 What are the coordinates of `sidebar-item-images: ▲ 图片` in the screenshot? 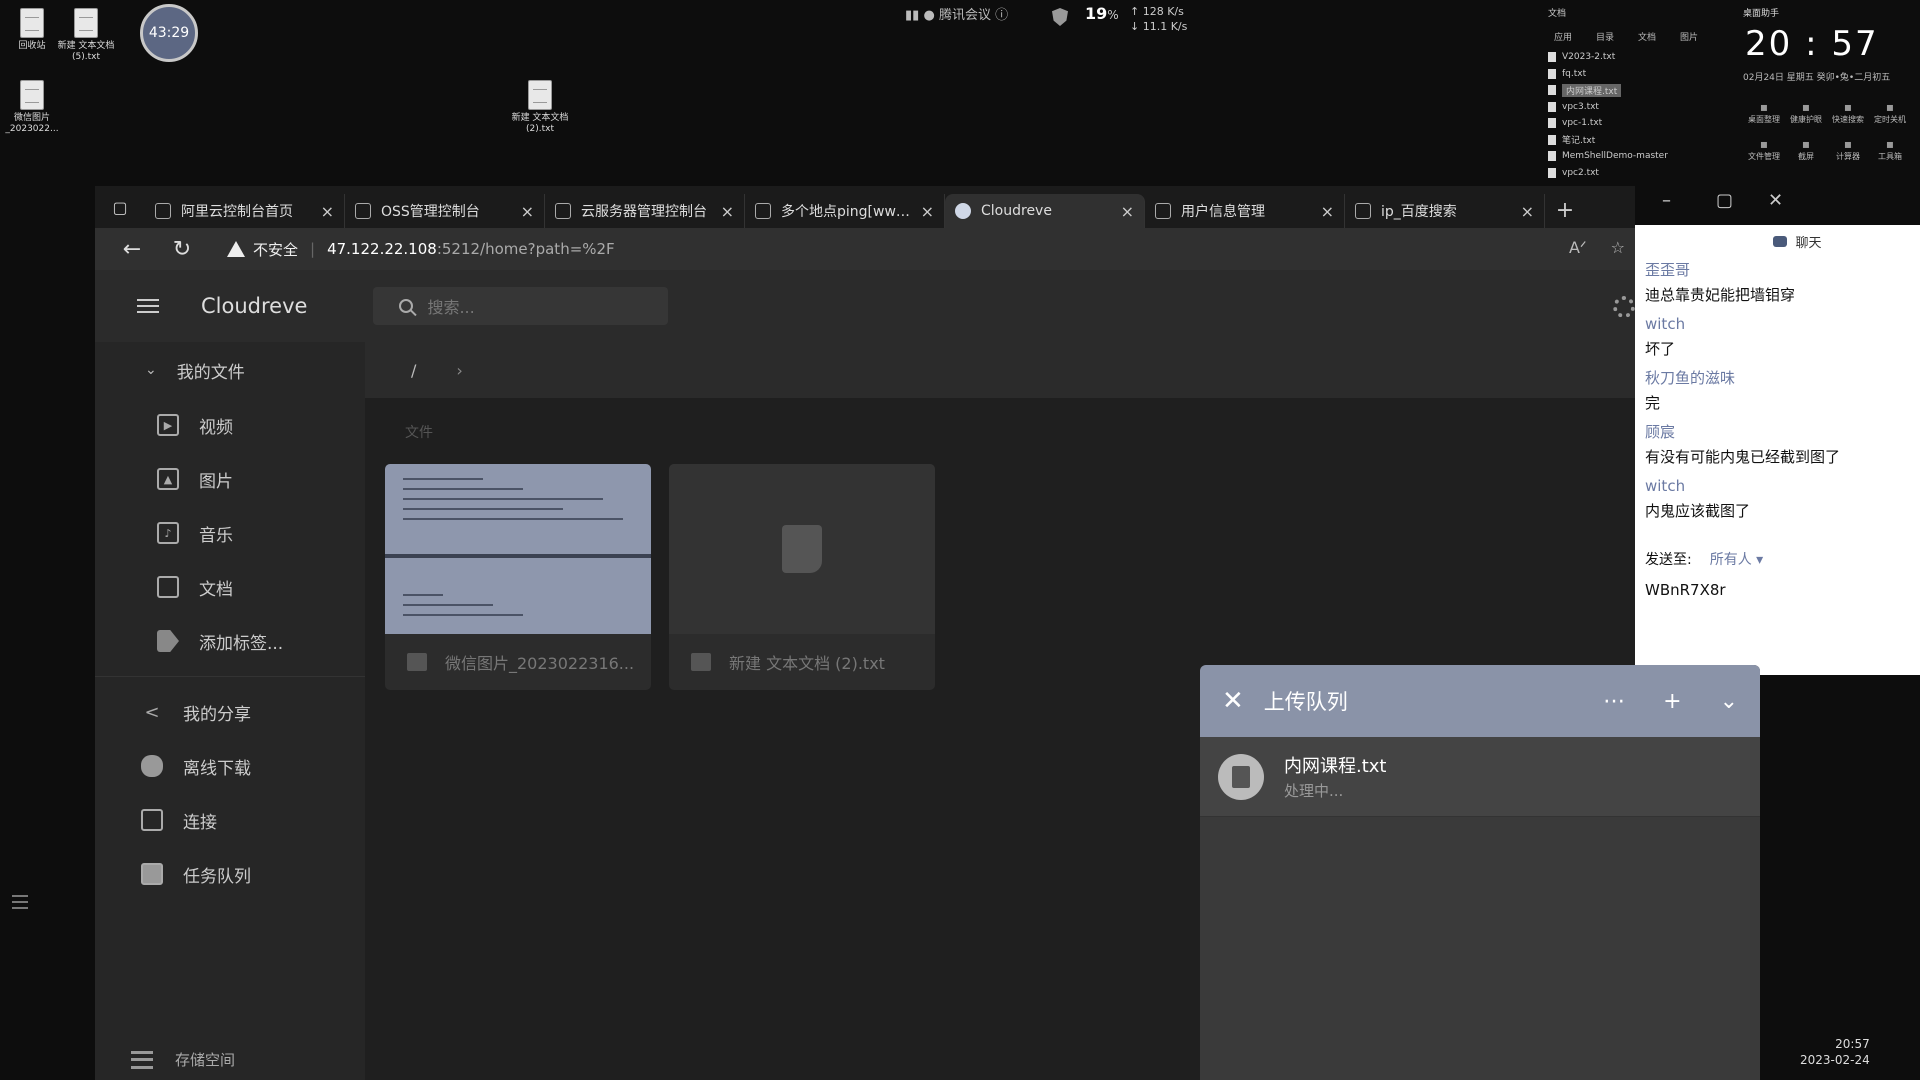 It's located at (230, 479).